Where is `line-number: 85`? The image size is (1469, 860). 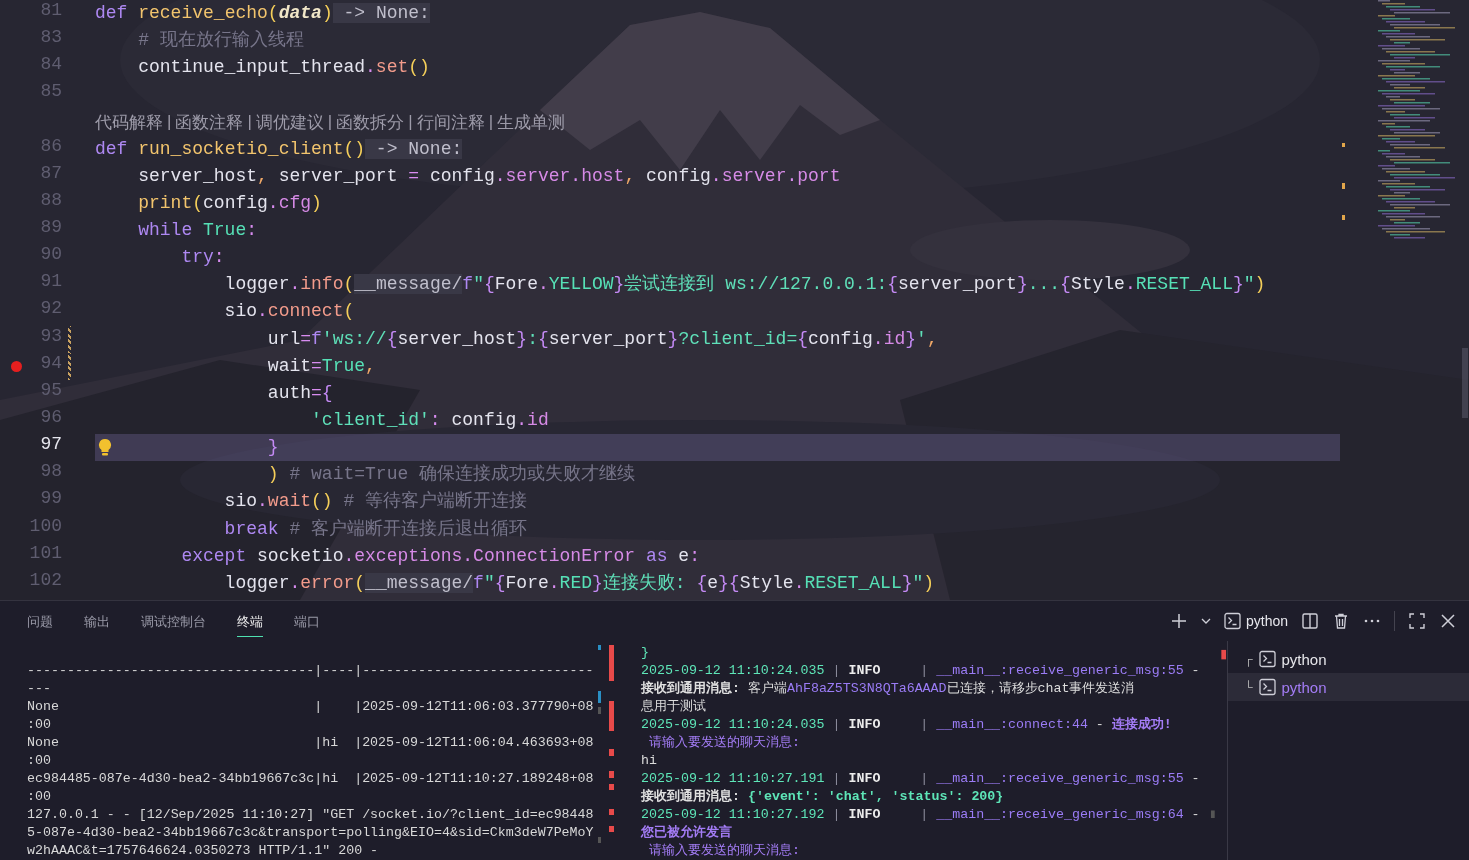
line-number: 85 is located at coordinates (51, 91).